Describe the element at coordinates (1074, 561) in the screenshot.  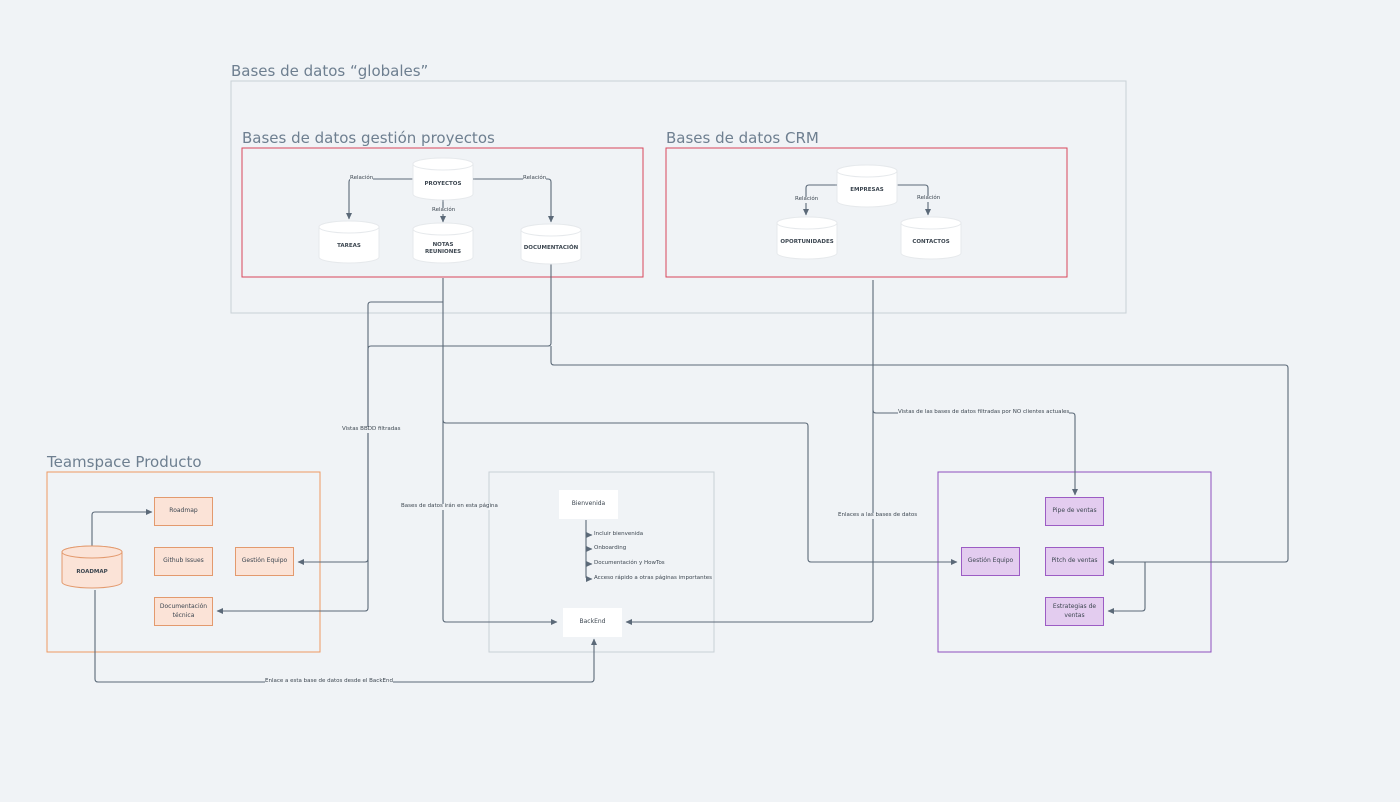
I see `page-pitch-de-ventas: Pitch de ventas` at that location.